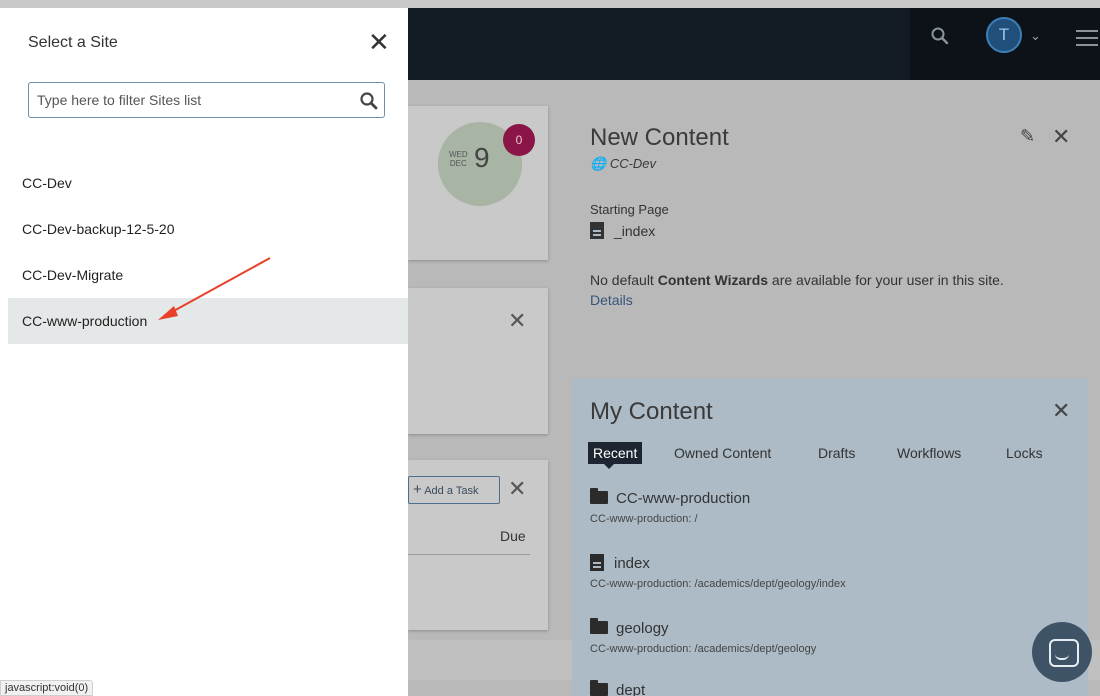 The width and height of the screenshot is (1100, 696). I want to click on pencil-icon: ✎, so click(1027, 136).